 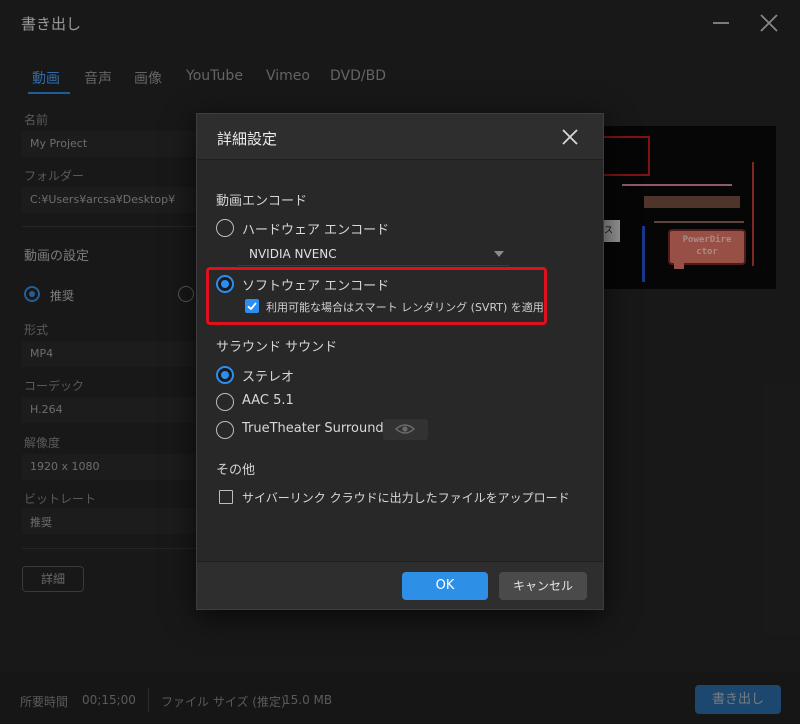 I want to click on stereo-label: ステレオ, so click(x=268, y=377).